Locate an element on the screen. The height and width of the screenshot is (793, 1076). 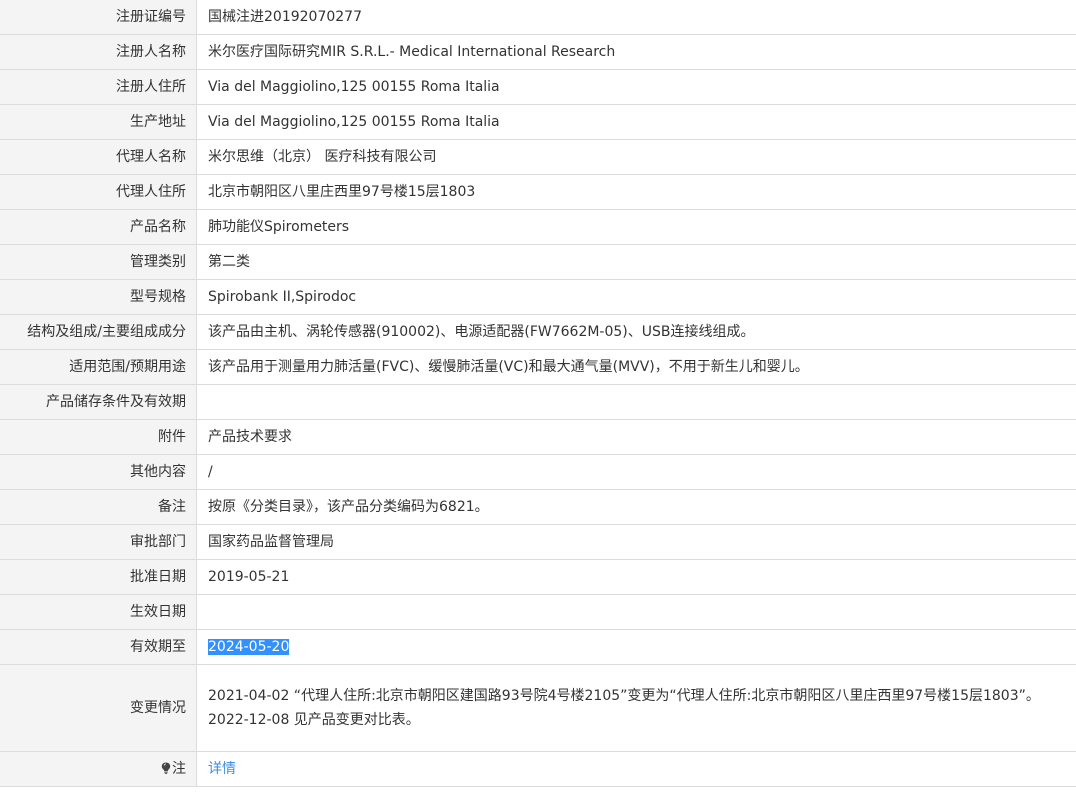
row-valid-until: 有效期至 2024-05-20 is located at coordinates (538, 647).